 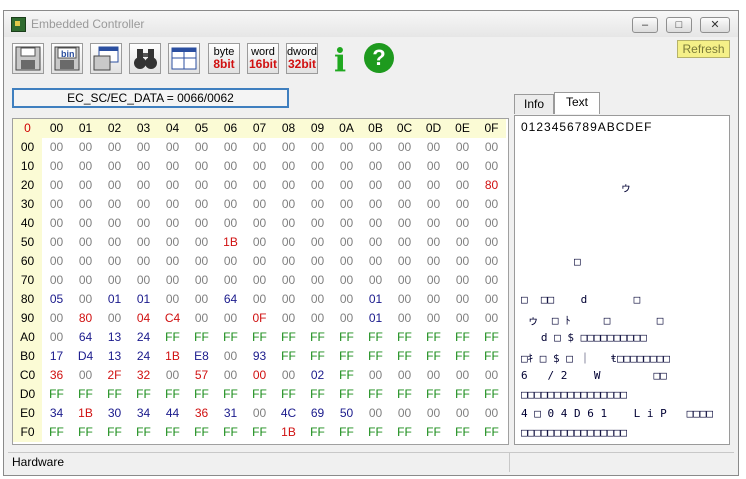 I want to click on hex-cell: 31, so click(x=230, y=413).